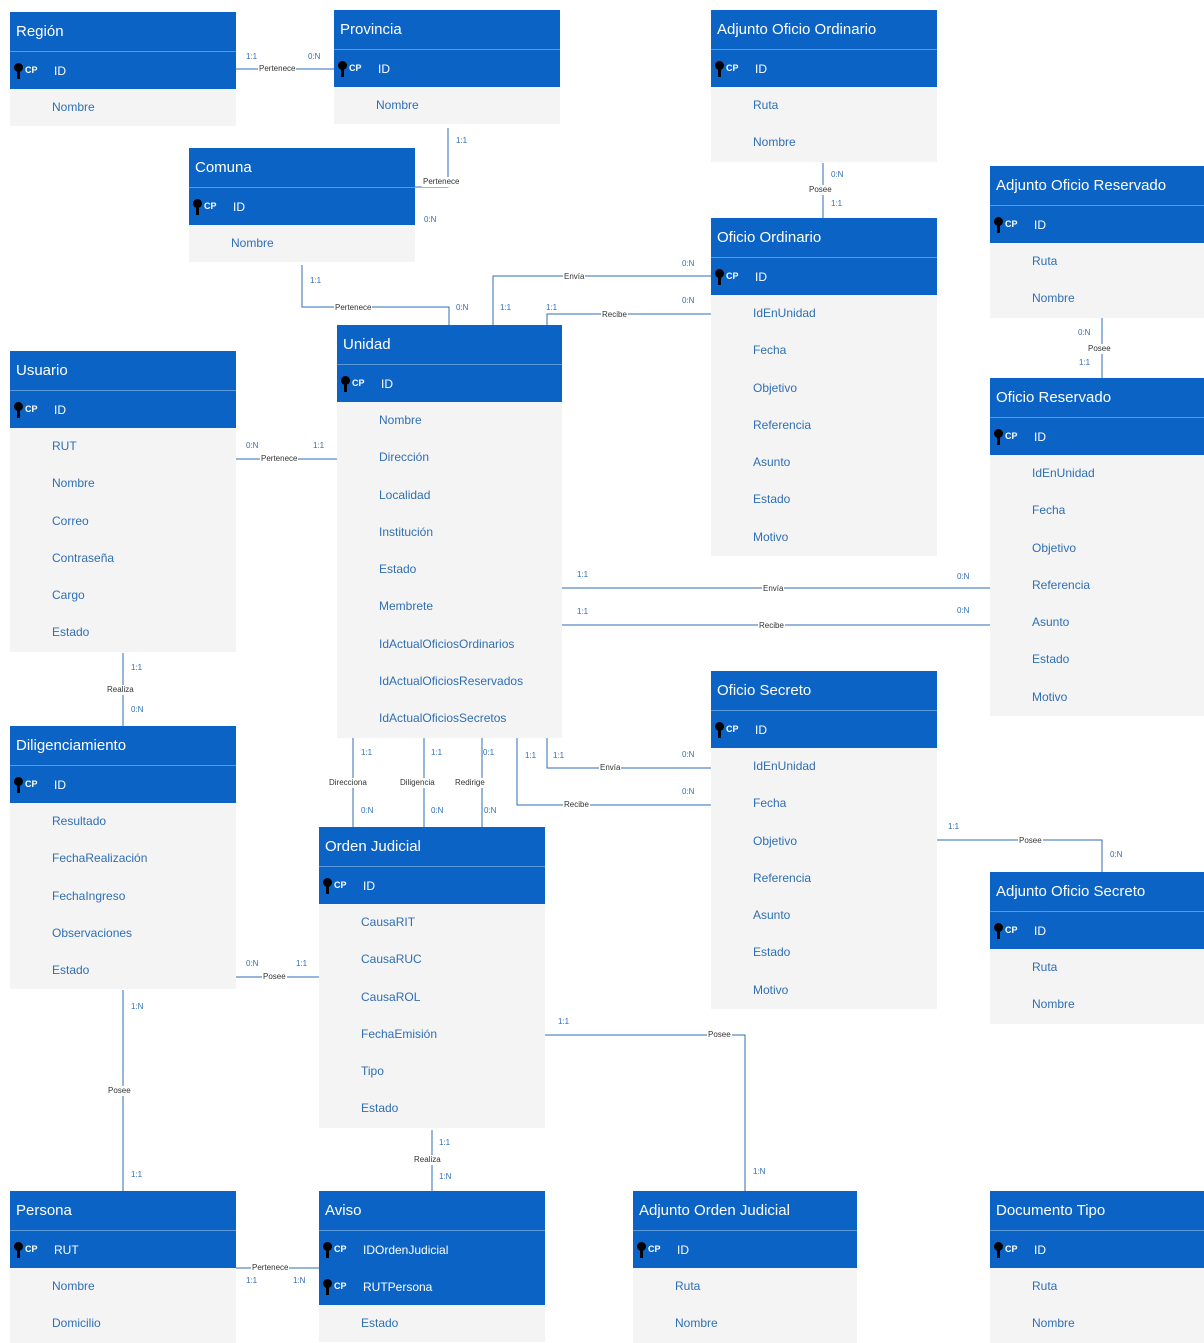 Image resolution: width=1204 pixels, height=1343 pixels. I want to click on entity-adj-sec: Adjunto Oficio Secreto CP ID Ruta Nombre, so click(1097, 948).